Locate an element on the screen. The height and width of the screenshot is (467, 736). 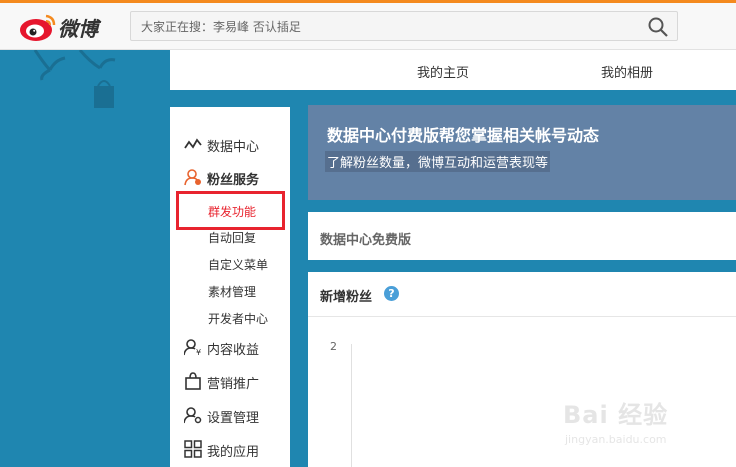
sidebar-item-data-center: 数据中心 is located at coordinates (230, 144).